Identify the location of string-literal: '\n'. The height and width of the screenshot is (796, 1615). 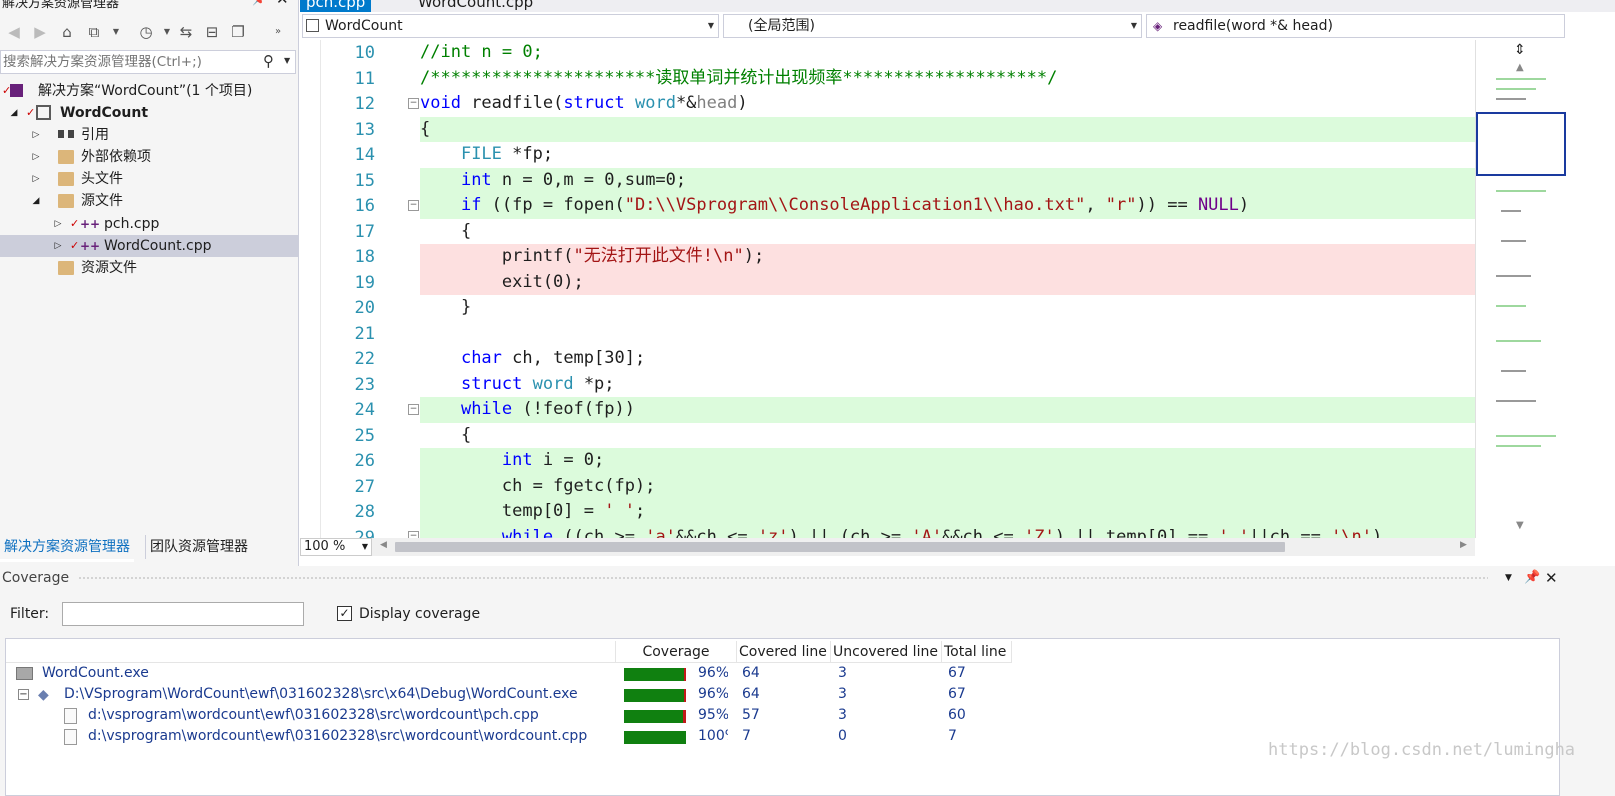
(1352, 532).